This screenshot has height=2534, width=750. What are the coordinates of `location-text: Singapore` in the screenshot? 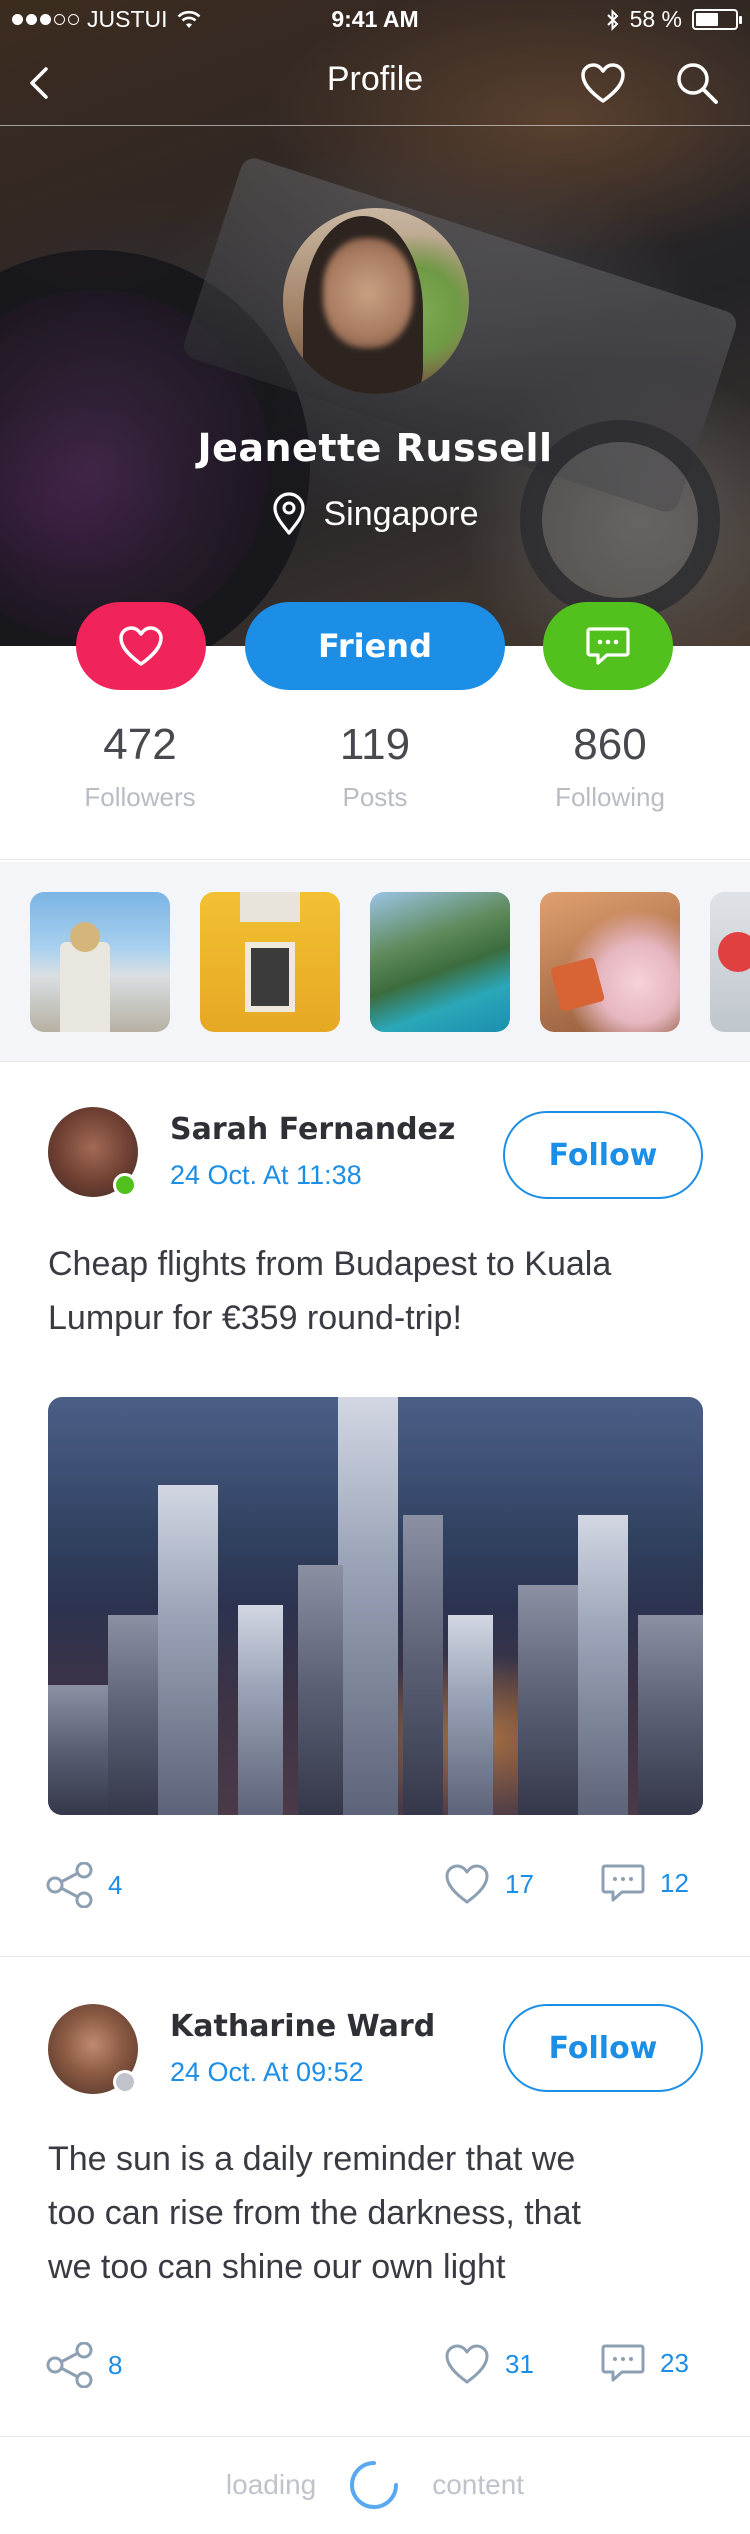 It's located at (401, 513).